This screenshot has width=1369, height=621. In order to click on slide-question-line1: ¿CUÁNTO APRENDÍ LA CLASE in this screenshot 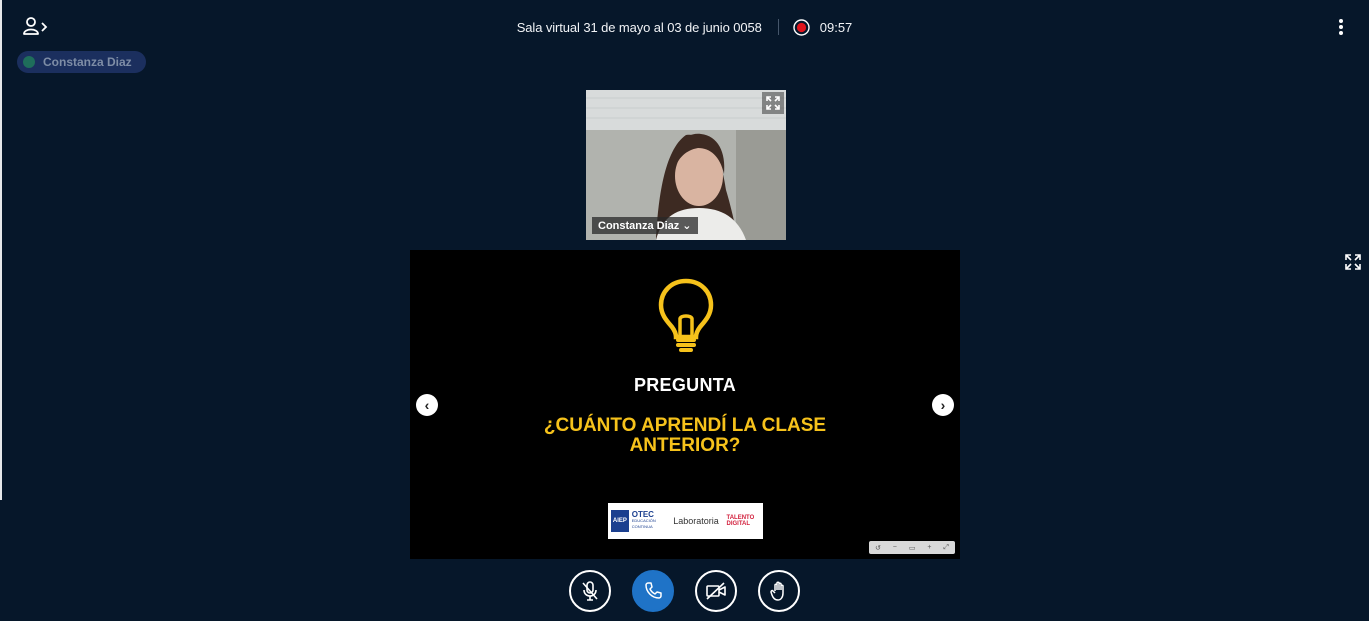, I will do `click(685, 425)`.